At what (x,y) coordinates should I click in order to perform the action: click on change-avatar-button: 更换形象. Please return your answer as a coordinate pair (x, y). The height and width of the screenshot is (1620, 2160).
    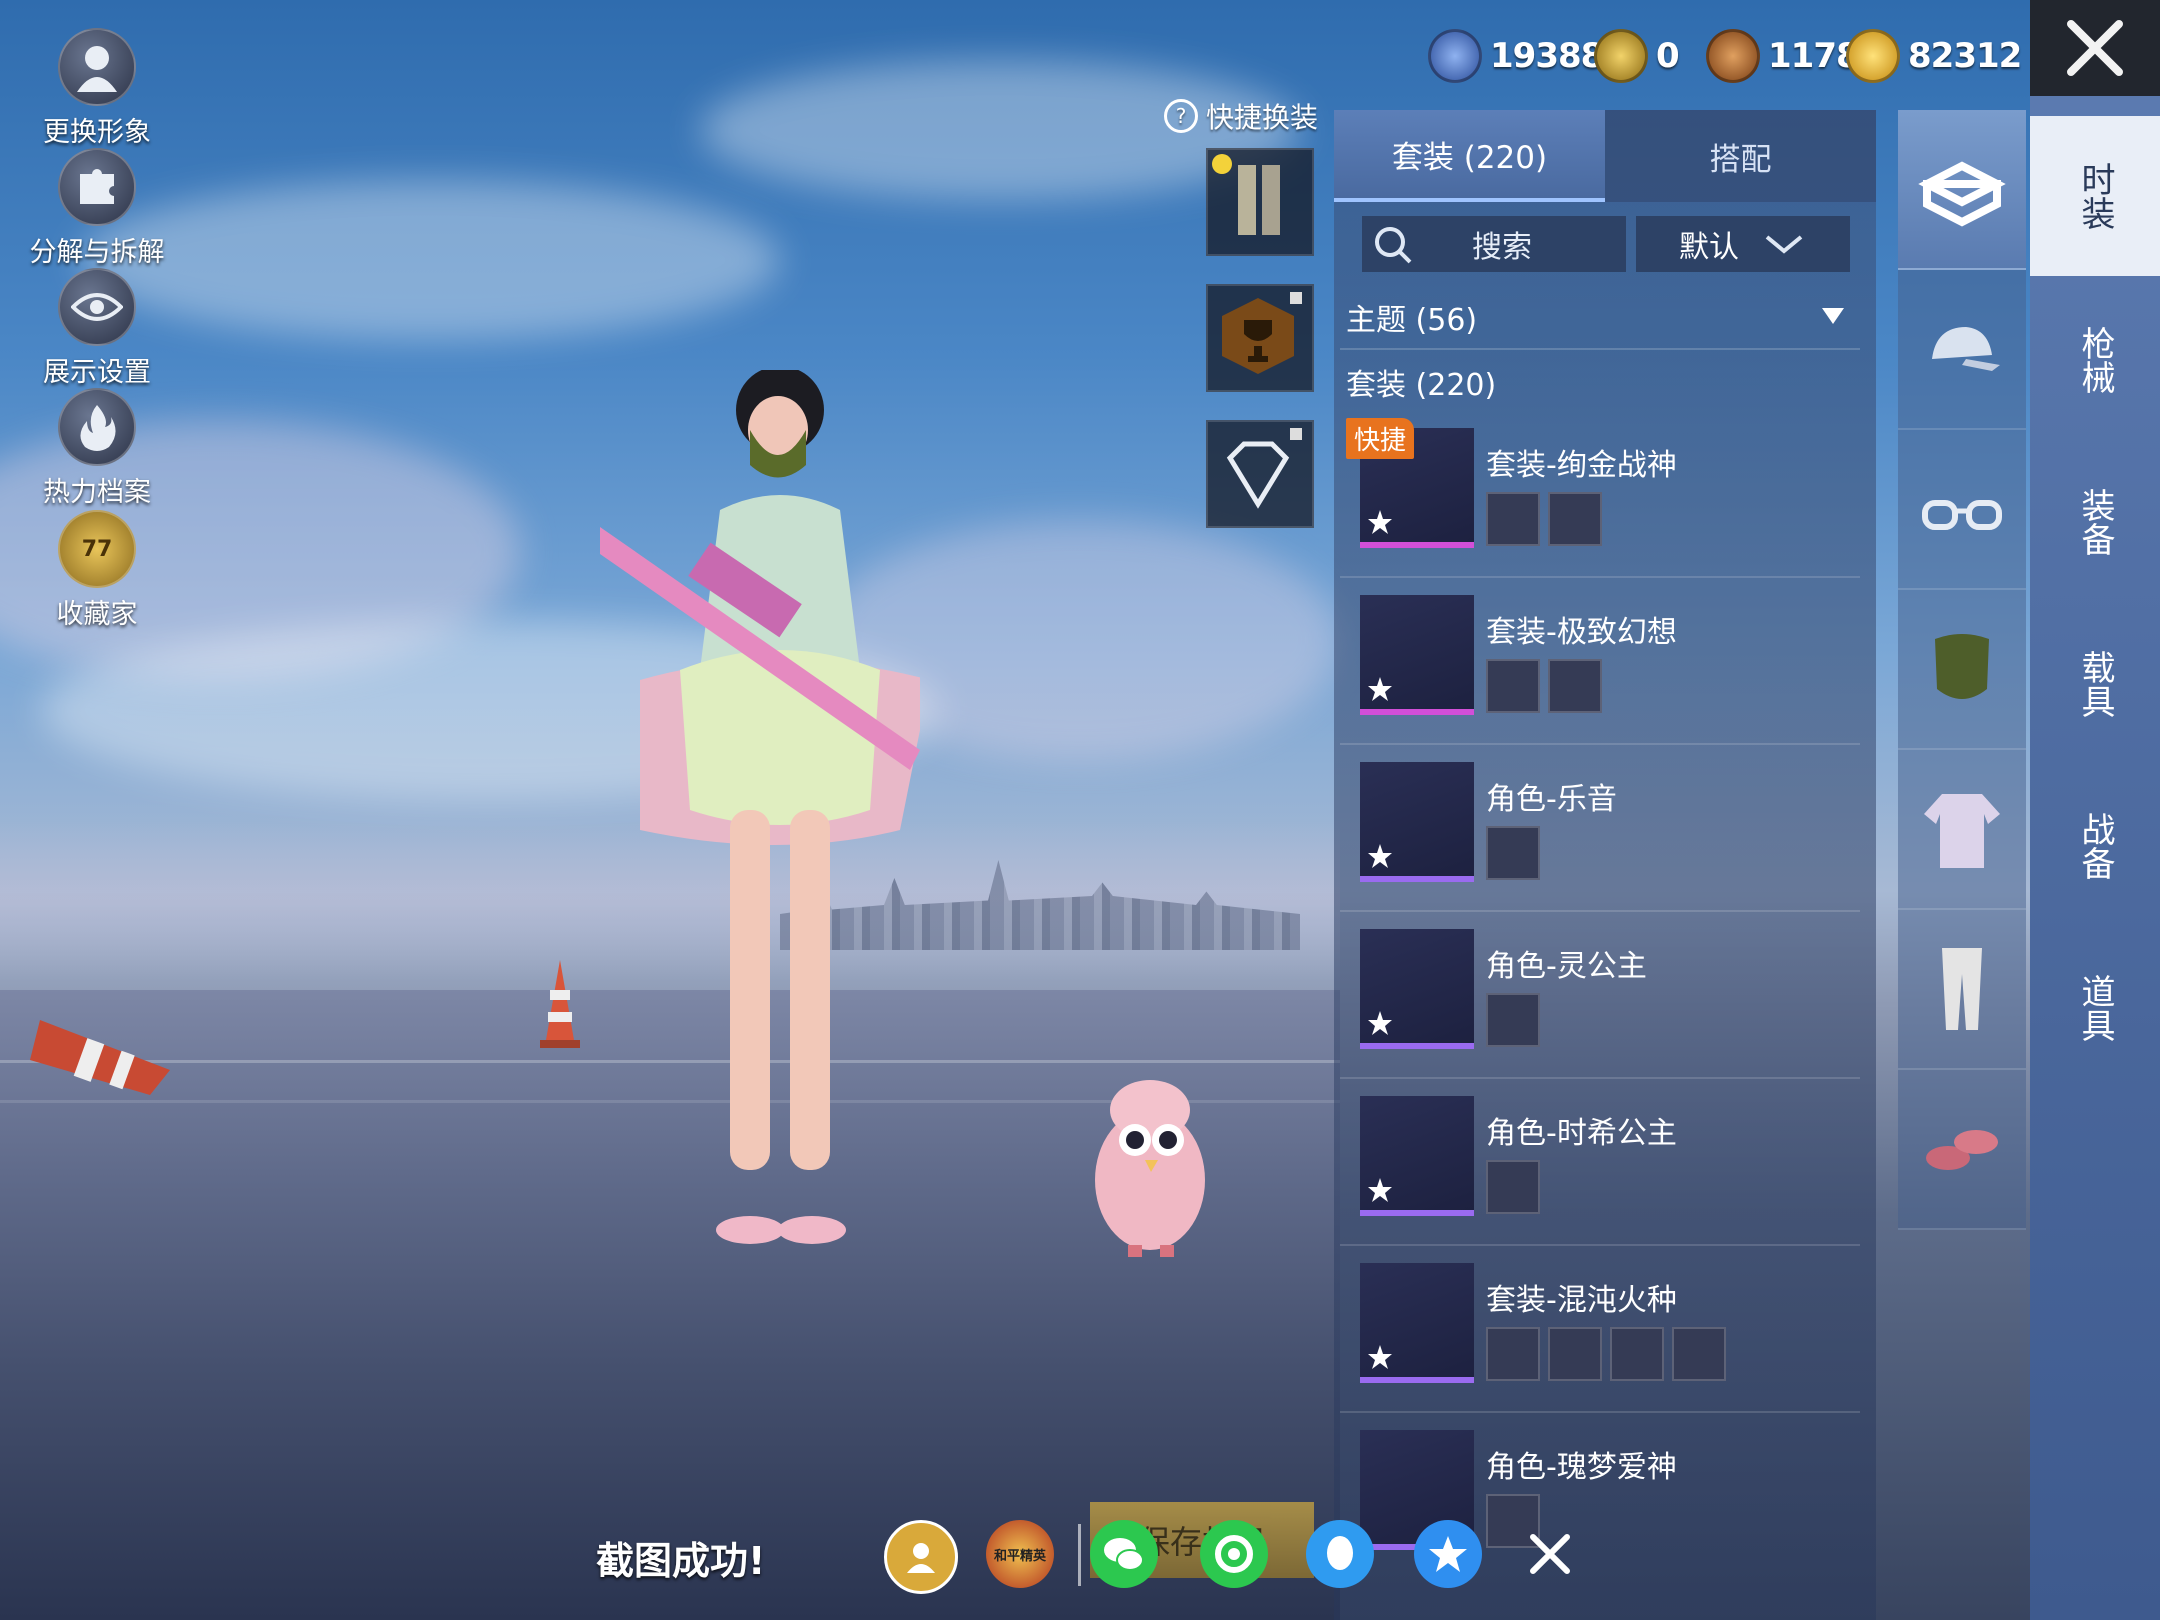
    Looking at the image, I should click on (97, 88).